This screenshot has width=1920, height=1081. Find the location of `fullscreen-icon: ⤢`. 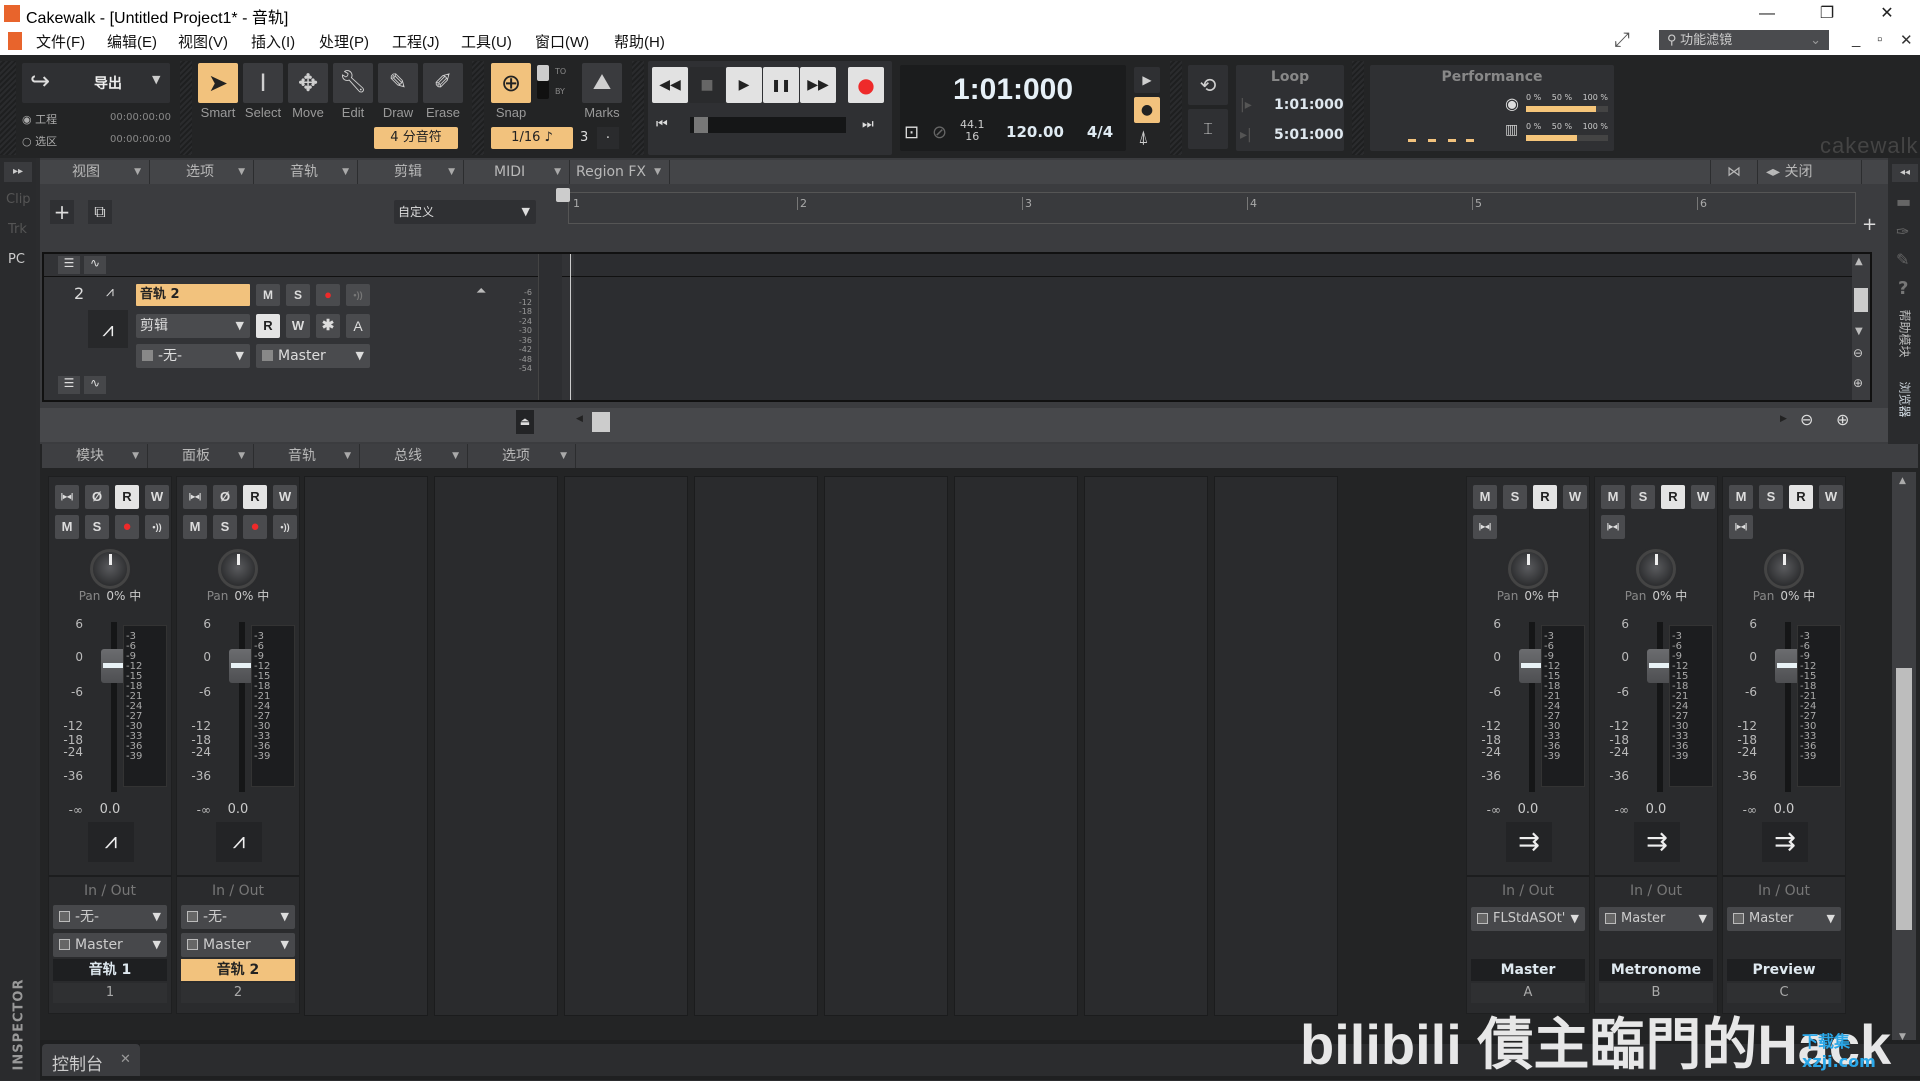

fullscreen-icon: ⤢ is located at coordinates (1622, 40).